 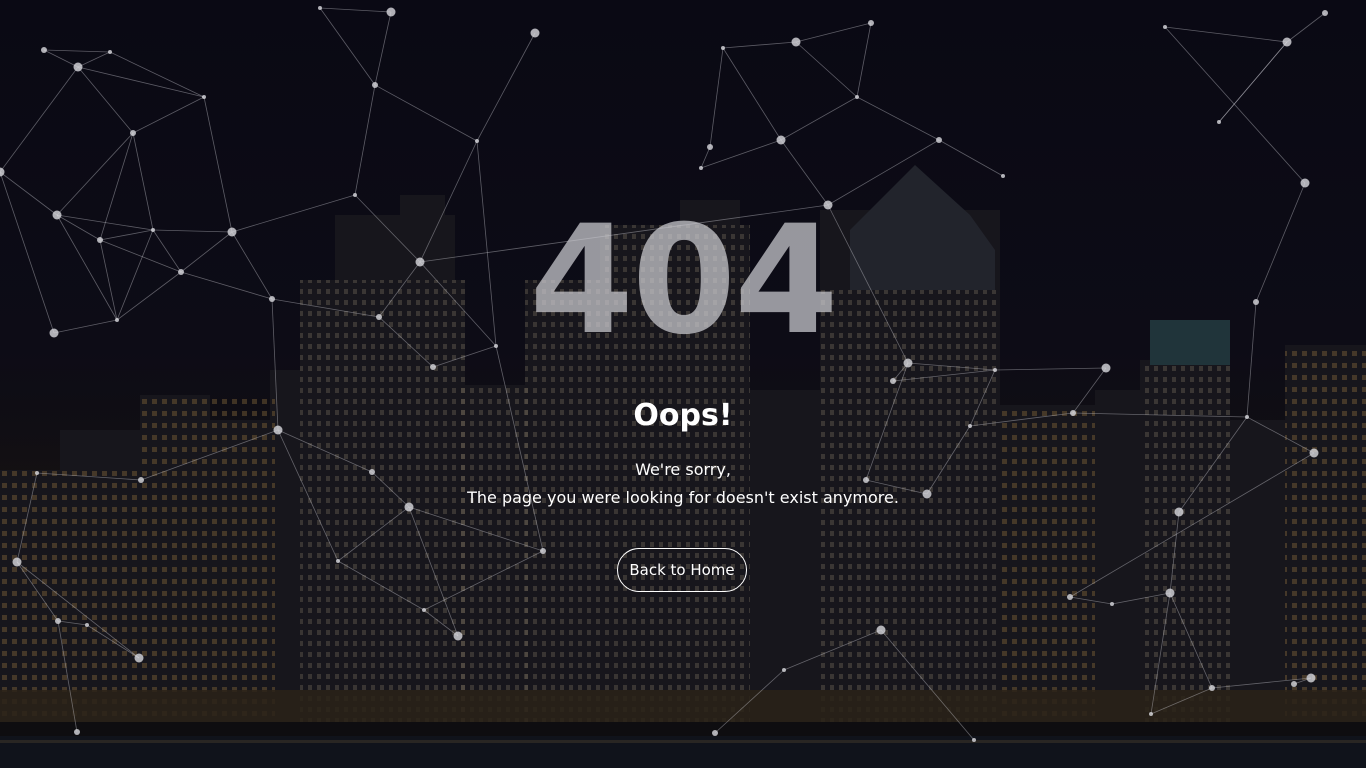 What do you see at coordinates (683, 415) in the screenshot?
I see `error-headline: Oops!` at bounding box center [683, 415].